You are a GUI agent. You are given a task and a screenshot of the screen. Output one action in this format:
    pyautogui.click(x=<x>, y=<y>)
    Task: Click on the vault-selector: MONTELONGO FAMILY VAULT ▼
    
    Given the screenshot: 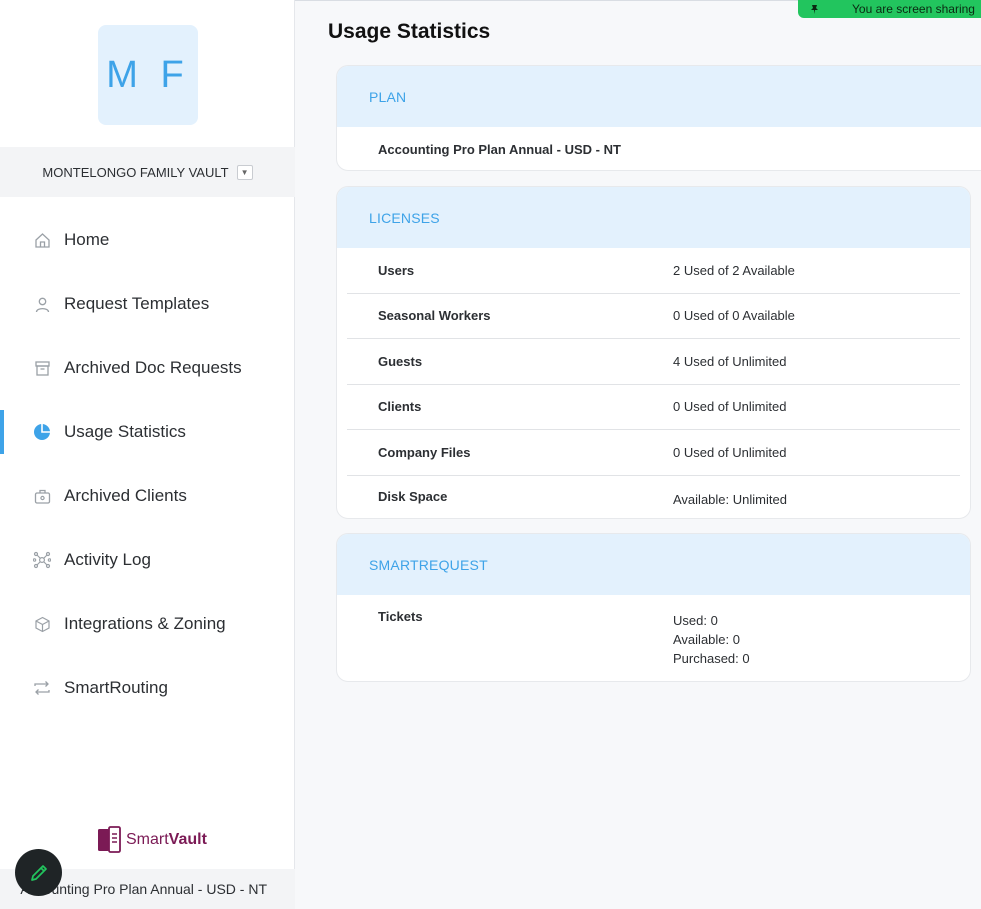 What is the action you would take?
    pyautogui.click(x=147, y=172)
    